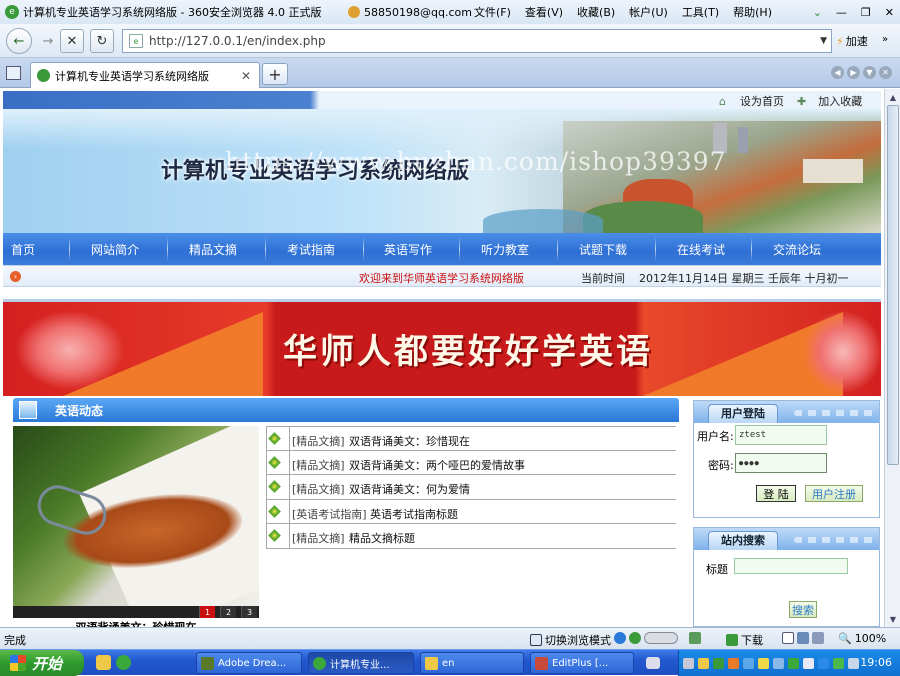  Describe the element at coordinates (213, 249) in the screenshot. I see `nav-item-digest: 精品文摘` at that location.